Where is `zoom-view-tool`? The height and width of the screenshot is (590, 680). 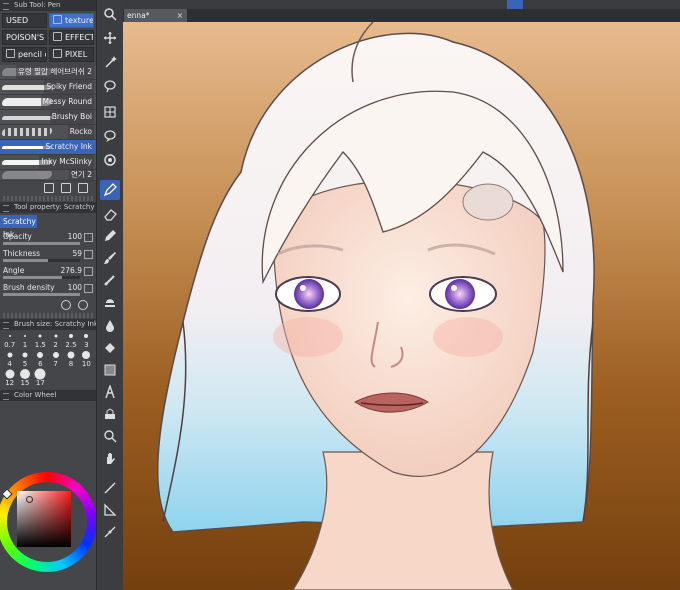 zoom-view-tool is located at coordinates (110, 436).